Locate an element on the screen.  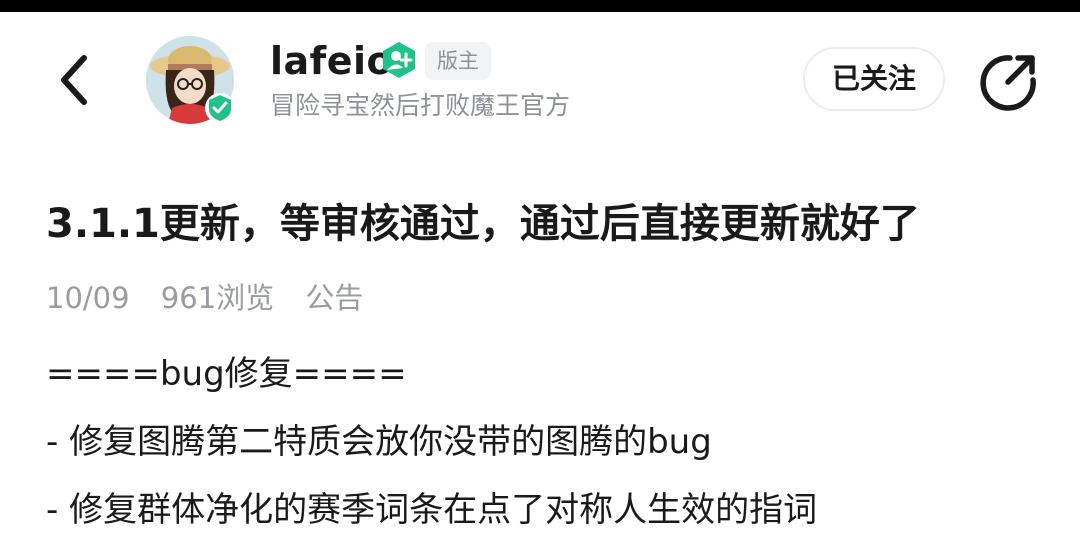
body-line: - 修复图腾第二特质会放你没带的图腾的bug is located at coordinates (379, 442).